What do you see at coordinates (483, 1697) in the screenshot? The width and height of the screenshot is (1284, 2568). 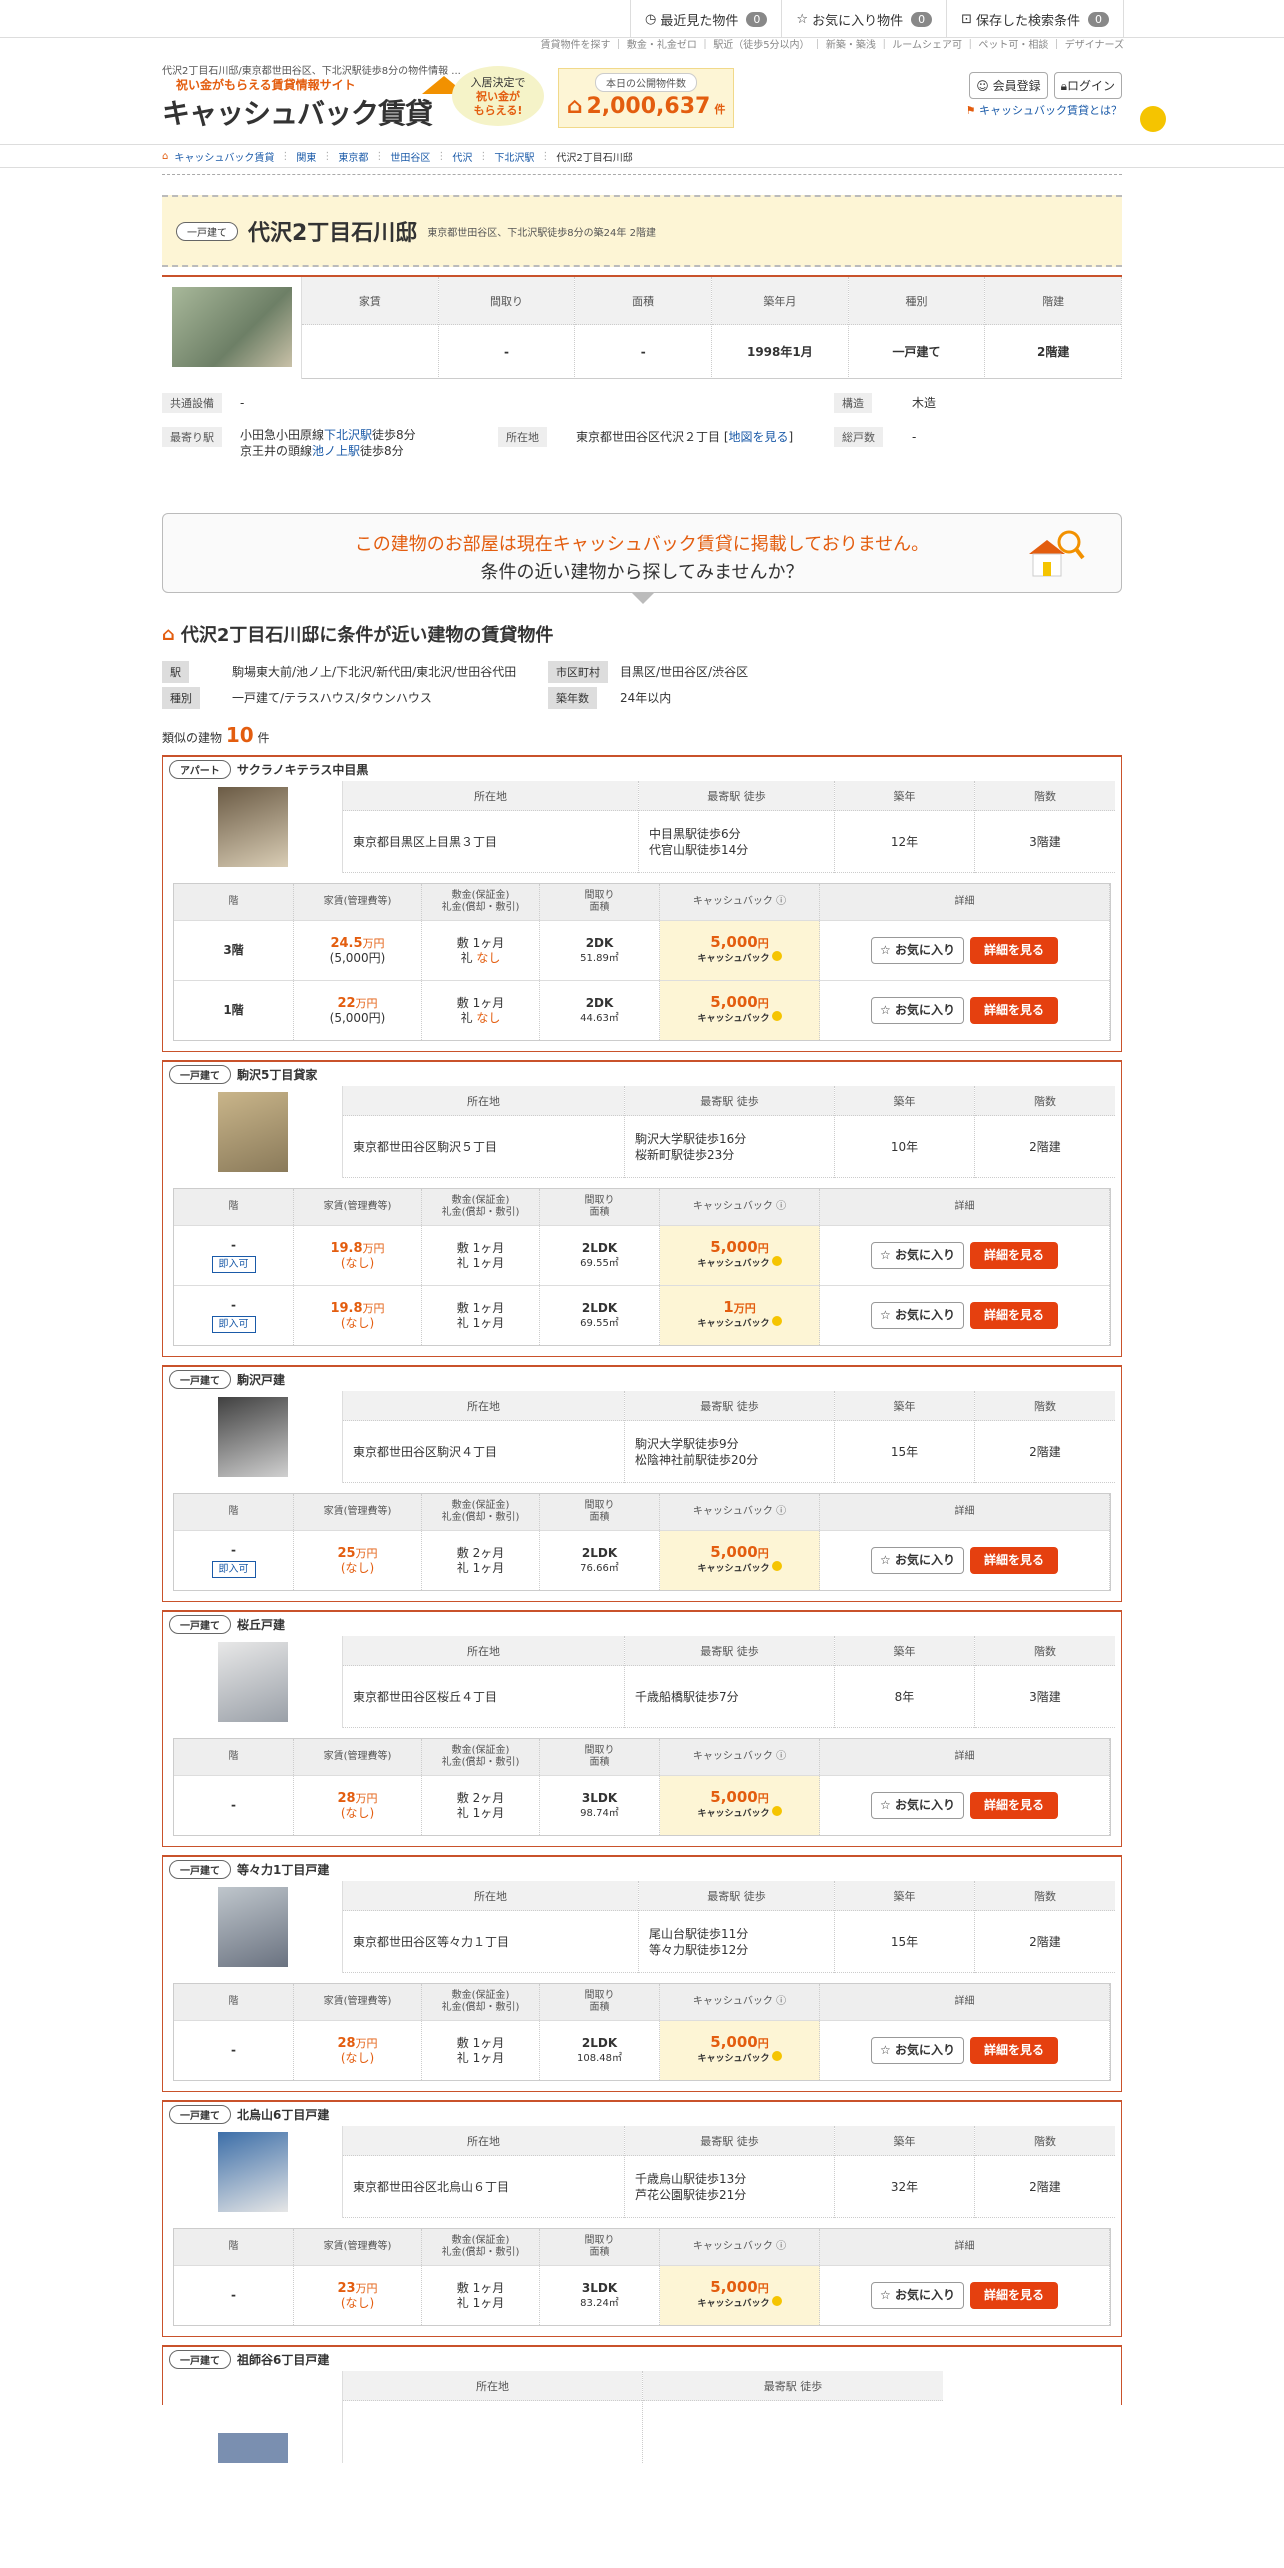 I see `property-address: 東京都世田谷区桜丘４丁目` at bounding box center [483, 1697].